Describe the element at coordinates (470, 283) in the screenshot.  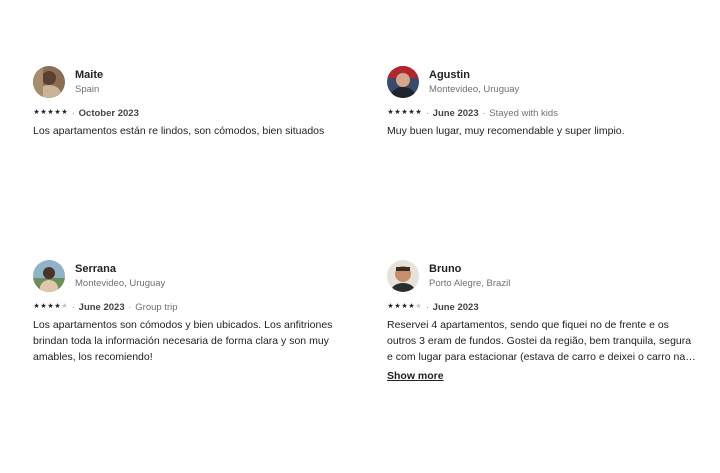
I see `reviewer-location: Porto Alegre, Brazil` at that location.